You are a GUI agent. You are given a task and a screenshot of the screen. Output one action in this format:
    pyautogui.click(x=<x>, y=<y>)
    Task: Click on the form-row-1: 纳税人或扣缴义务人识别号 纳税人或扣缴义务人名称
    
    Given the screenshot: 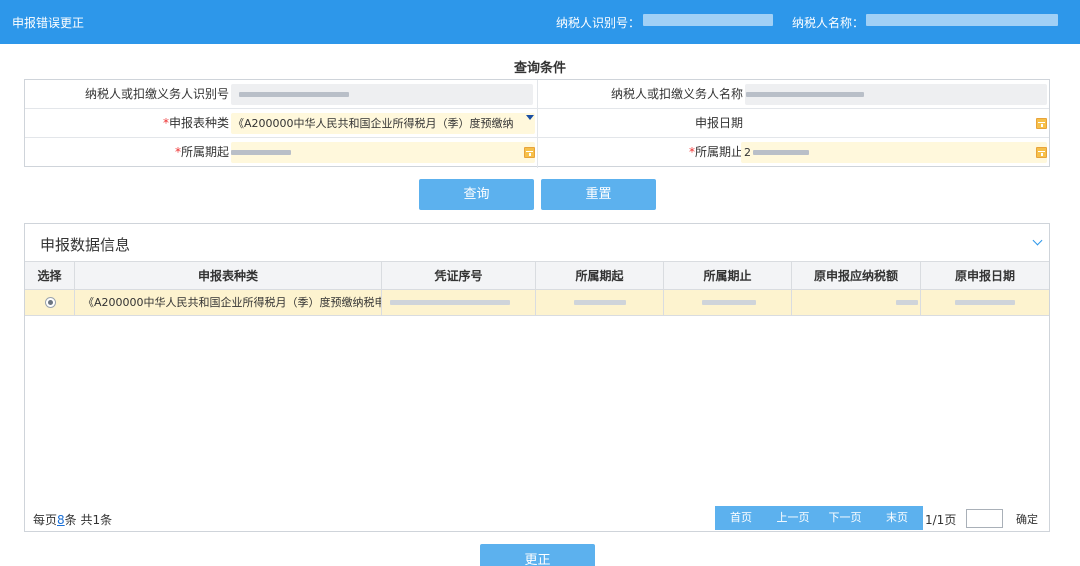 What is the action you would take?
    pyautogui.click(x=537, y=94)
    